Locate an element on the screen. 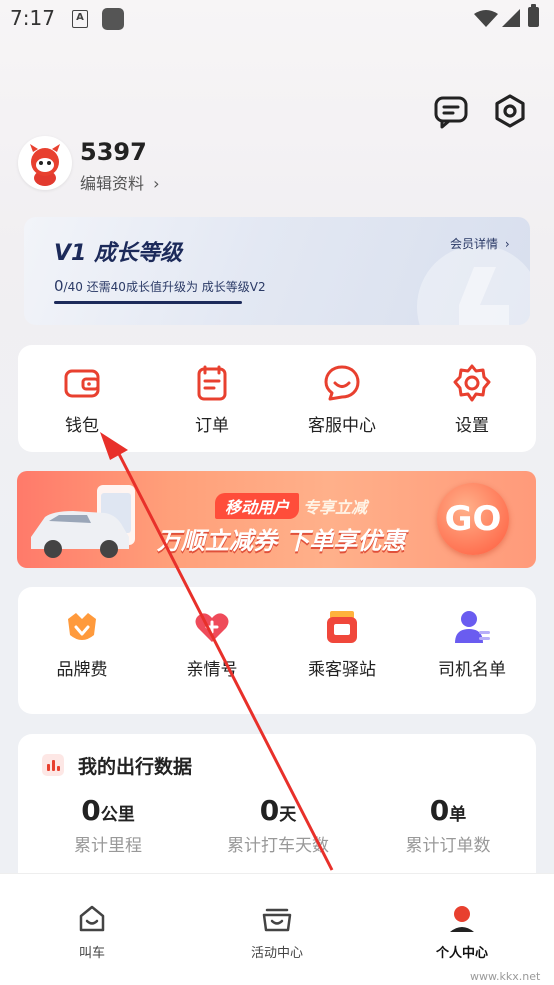  banner-tag-suffix: 专享立减 is located at coordinates (335, 507).